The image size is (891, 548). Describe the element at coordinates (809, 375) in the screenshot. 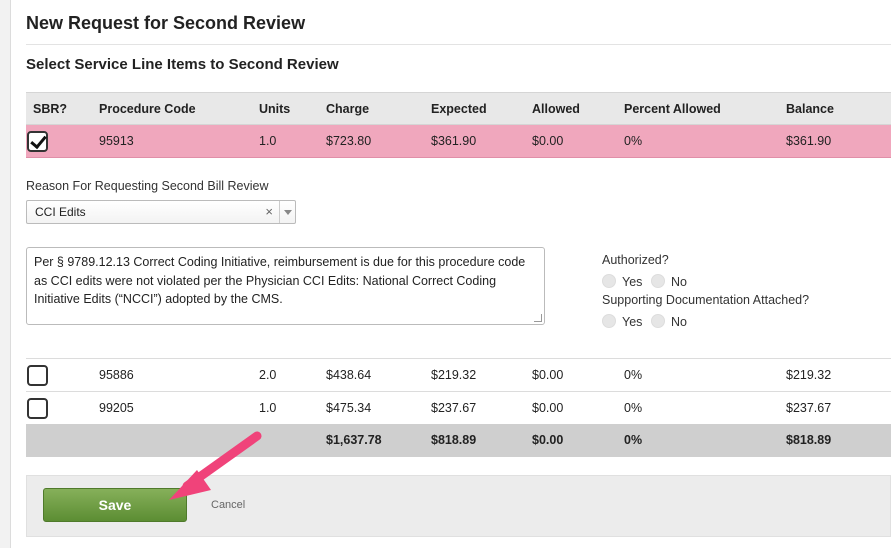

I see `balance: $219.32` at that location.